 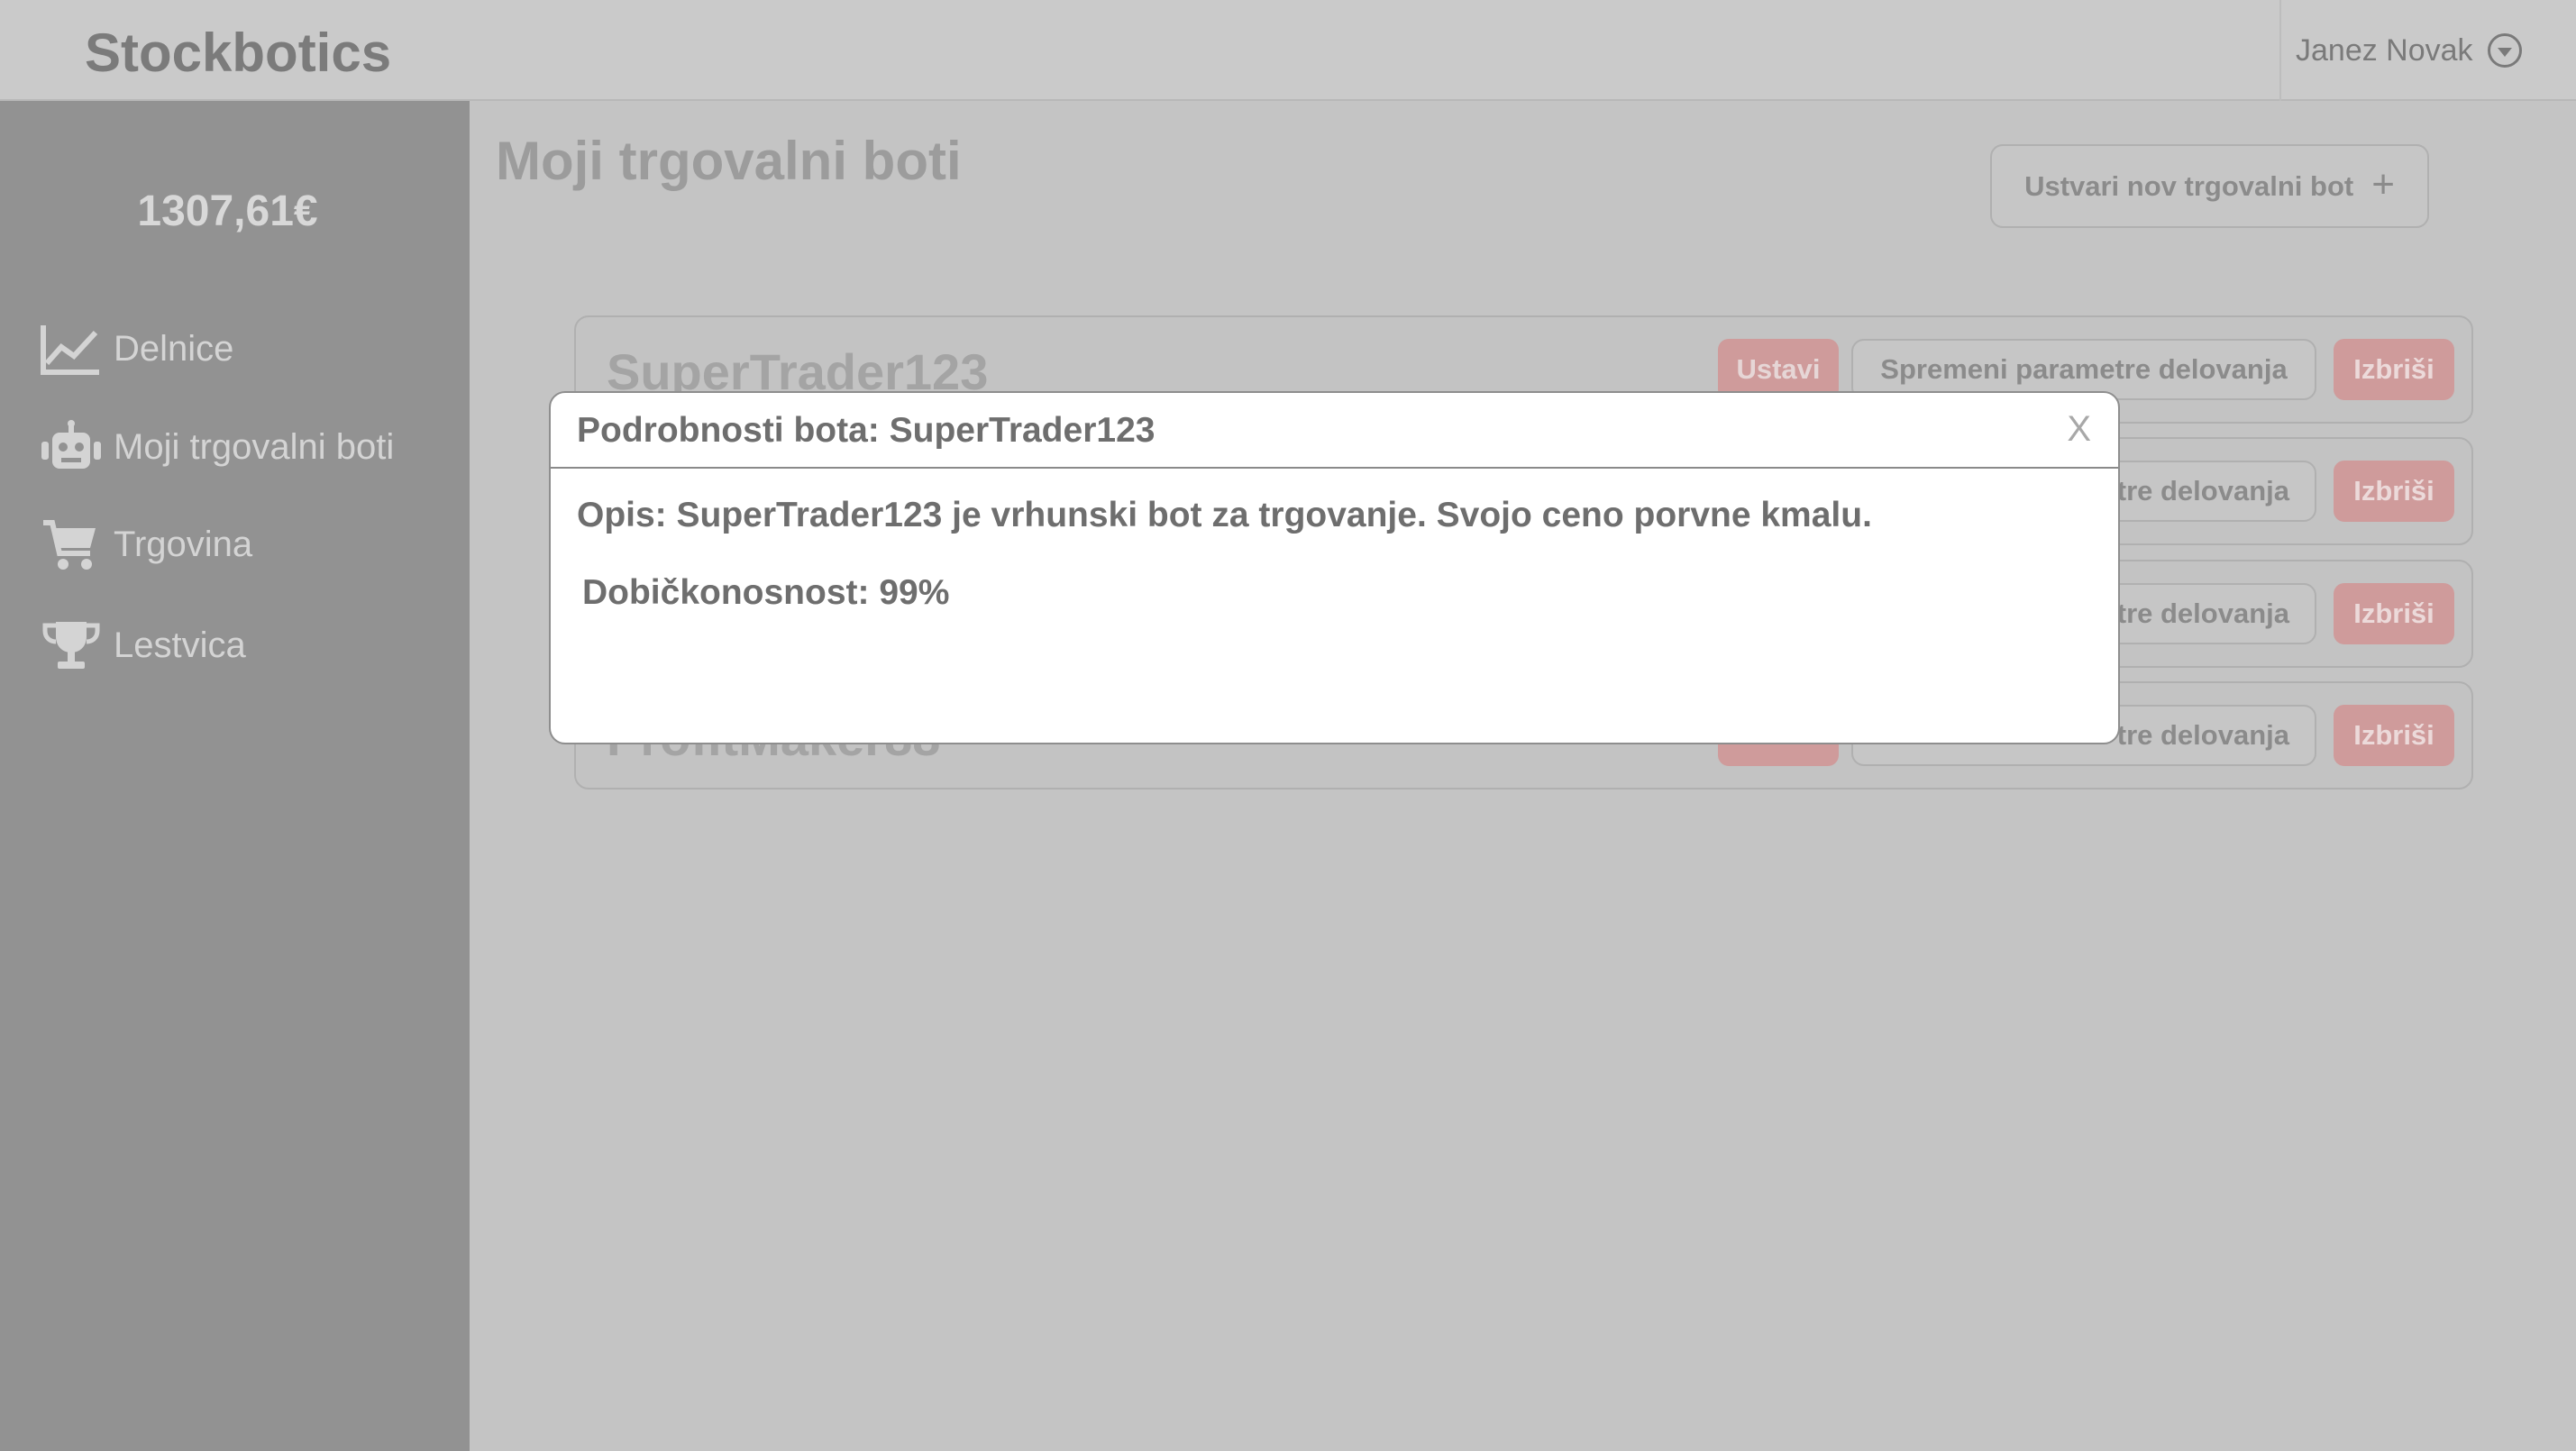 I want to click on sidebar-item-delnice: Delnice, so click(x=136, y=349).